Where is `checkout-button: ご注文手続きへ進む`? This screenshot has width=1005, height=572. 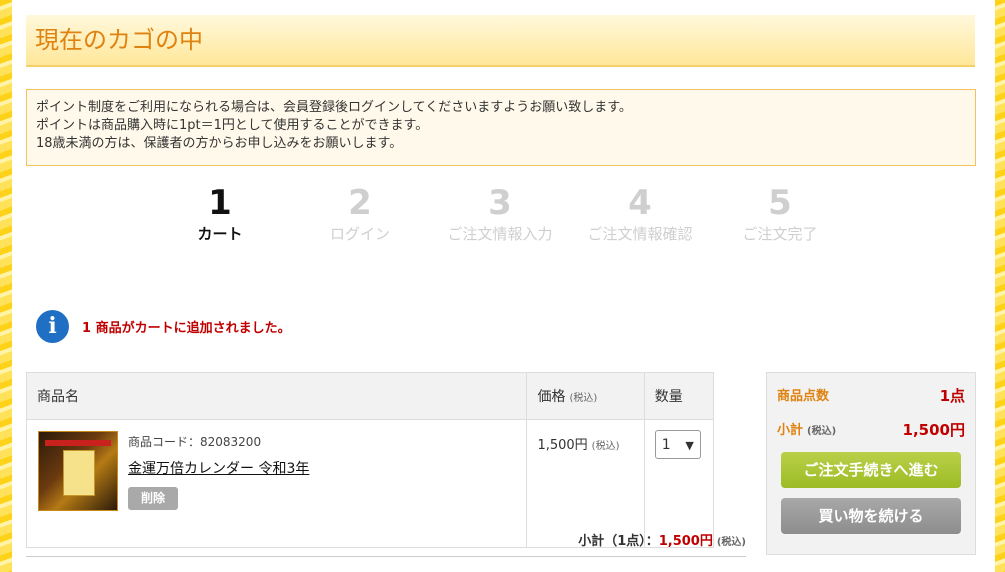
checkout-button: ご注文手続きへ進む is located at coordinates (871, 470).